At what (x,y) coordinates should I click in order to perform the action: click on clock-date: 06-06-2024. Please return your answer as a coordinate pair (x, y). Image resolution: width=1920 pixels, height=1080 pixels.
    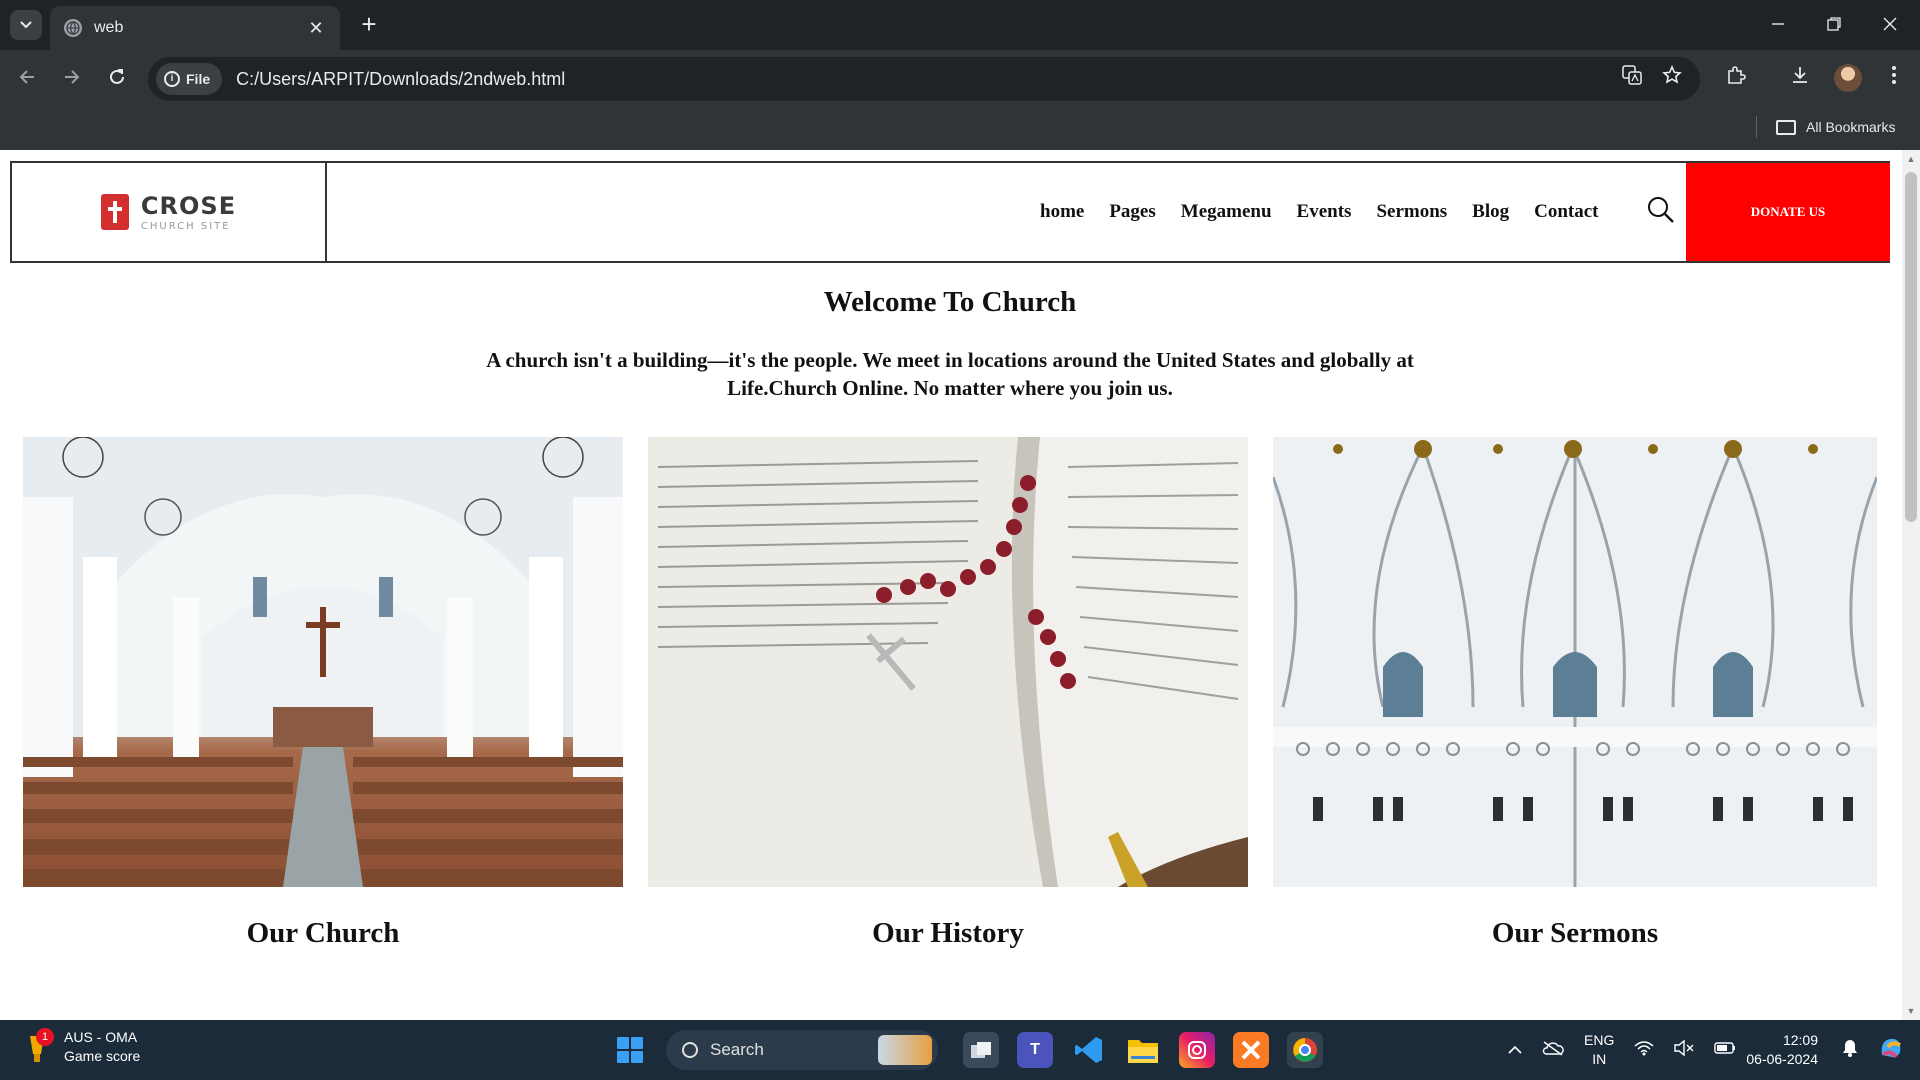
    Looking at the image, I should click on (1782, 1059).